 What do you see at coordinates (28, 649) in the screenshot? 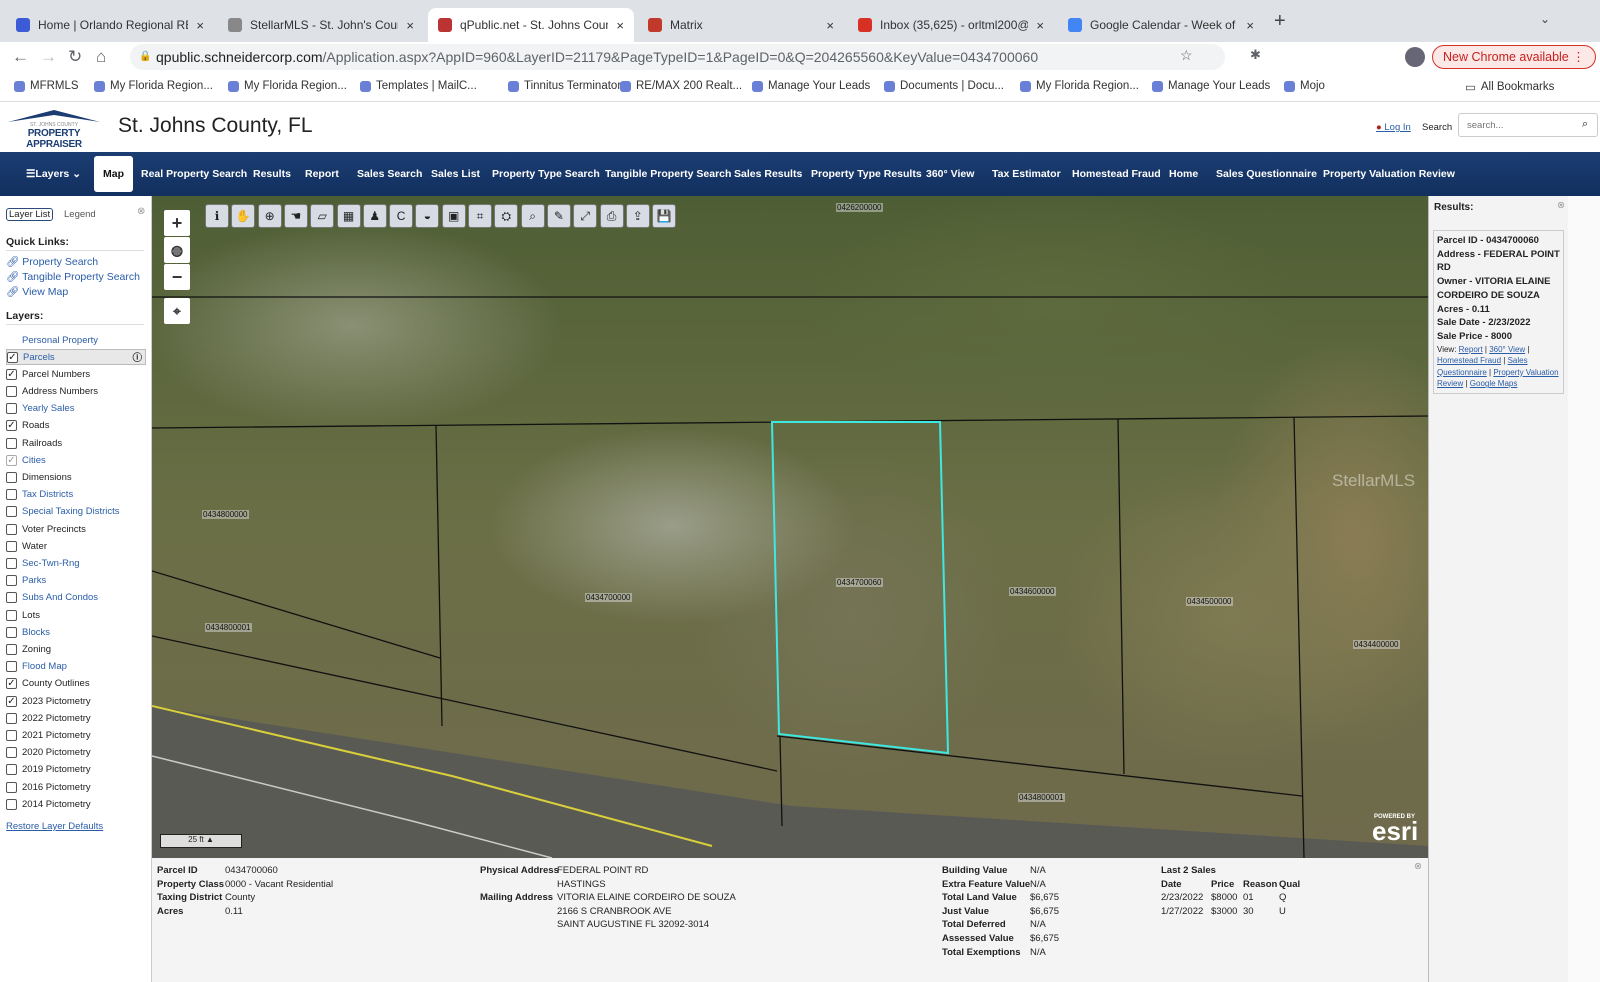
I see `layer-item: Zoning` at bounding box center [28, 649].